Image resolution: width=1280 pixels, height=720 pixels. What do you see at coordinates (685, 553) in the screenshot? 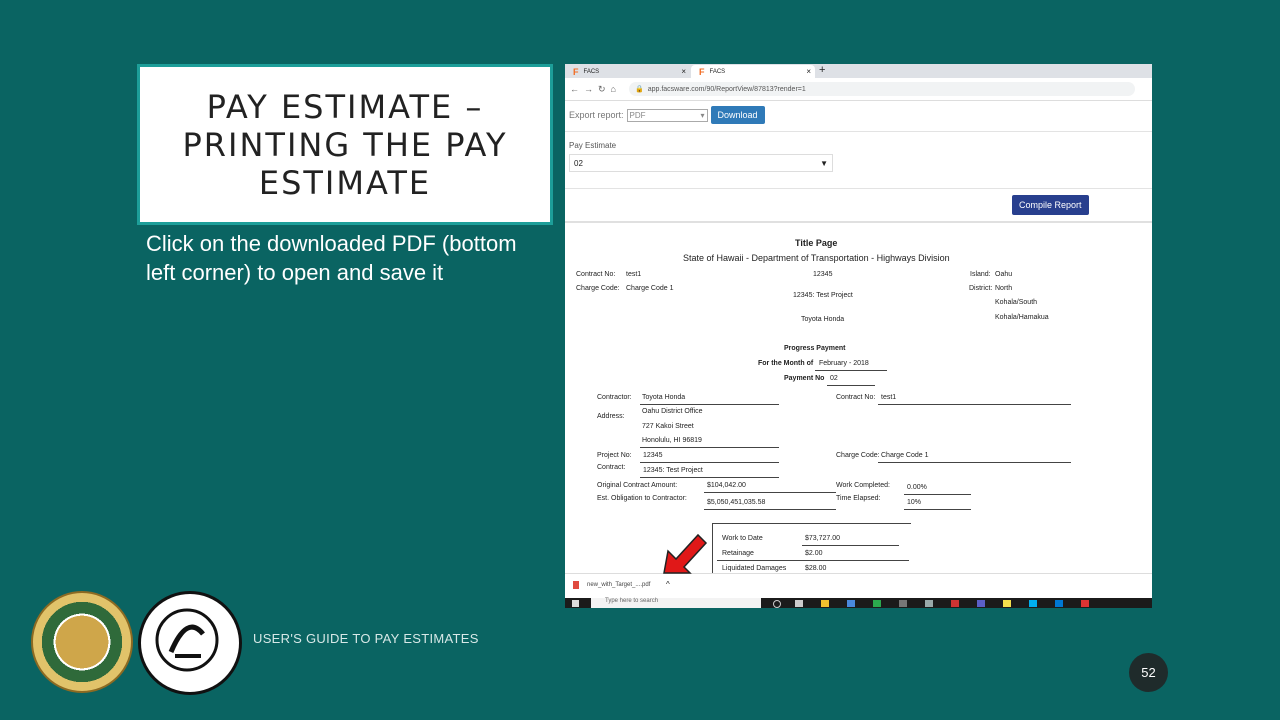
I see `red-arrow-icon` at bounding box center [685, 553].